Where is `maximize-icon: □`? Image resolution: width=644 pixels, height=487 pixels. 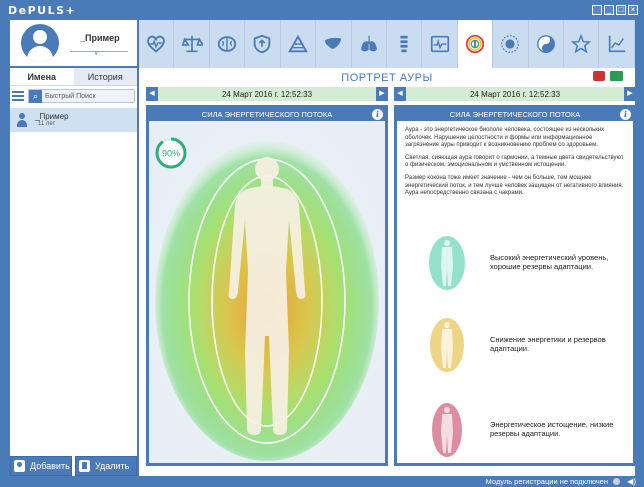 maximize-icon: □ is located at coordinates (621, 10).